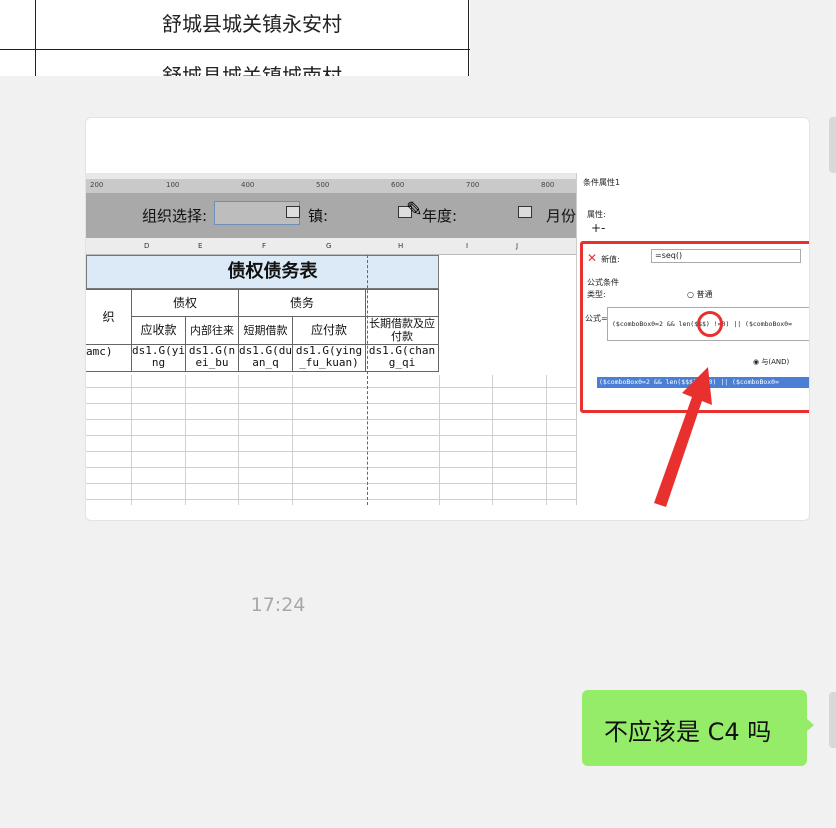  What do you see at coordinates (592, 258) in the screenshot?
I see `delete-icon: ✕` at bounding box center [592, 258].